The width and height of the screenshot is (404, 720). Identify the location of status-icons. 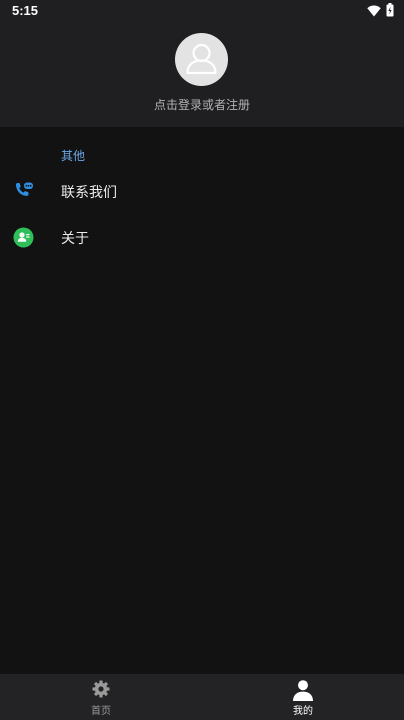
(380, 11).